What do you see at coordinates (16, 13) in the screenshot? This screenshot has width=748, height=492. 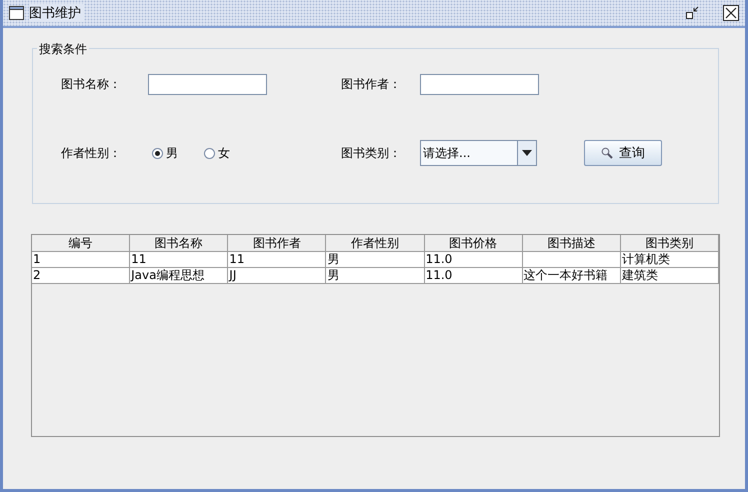 I see `window-icon` at bounding box center [16, 13].